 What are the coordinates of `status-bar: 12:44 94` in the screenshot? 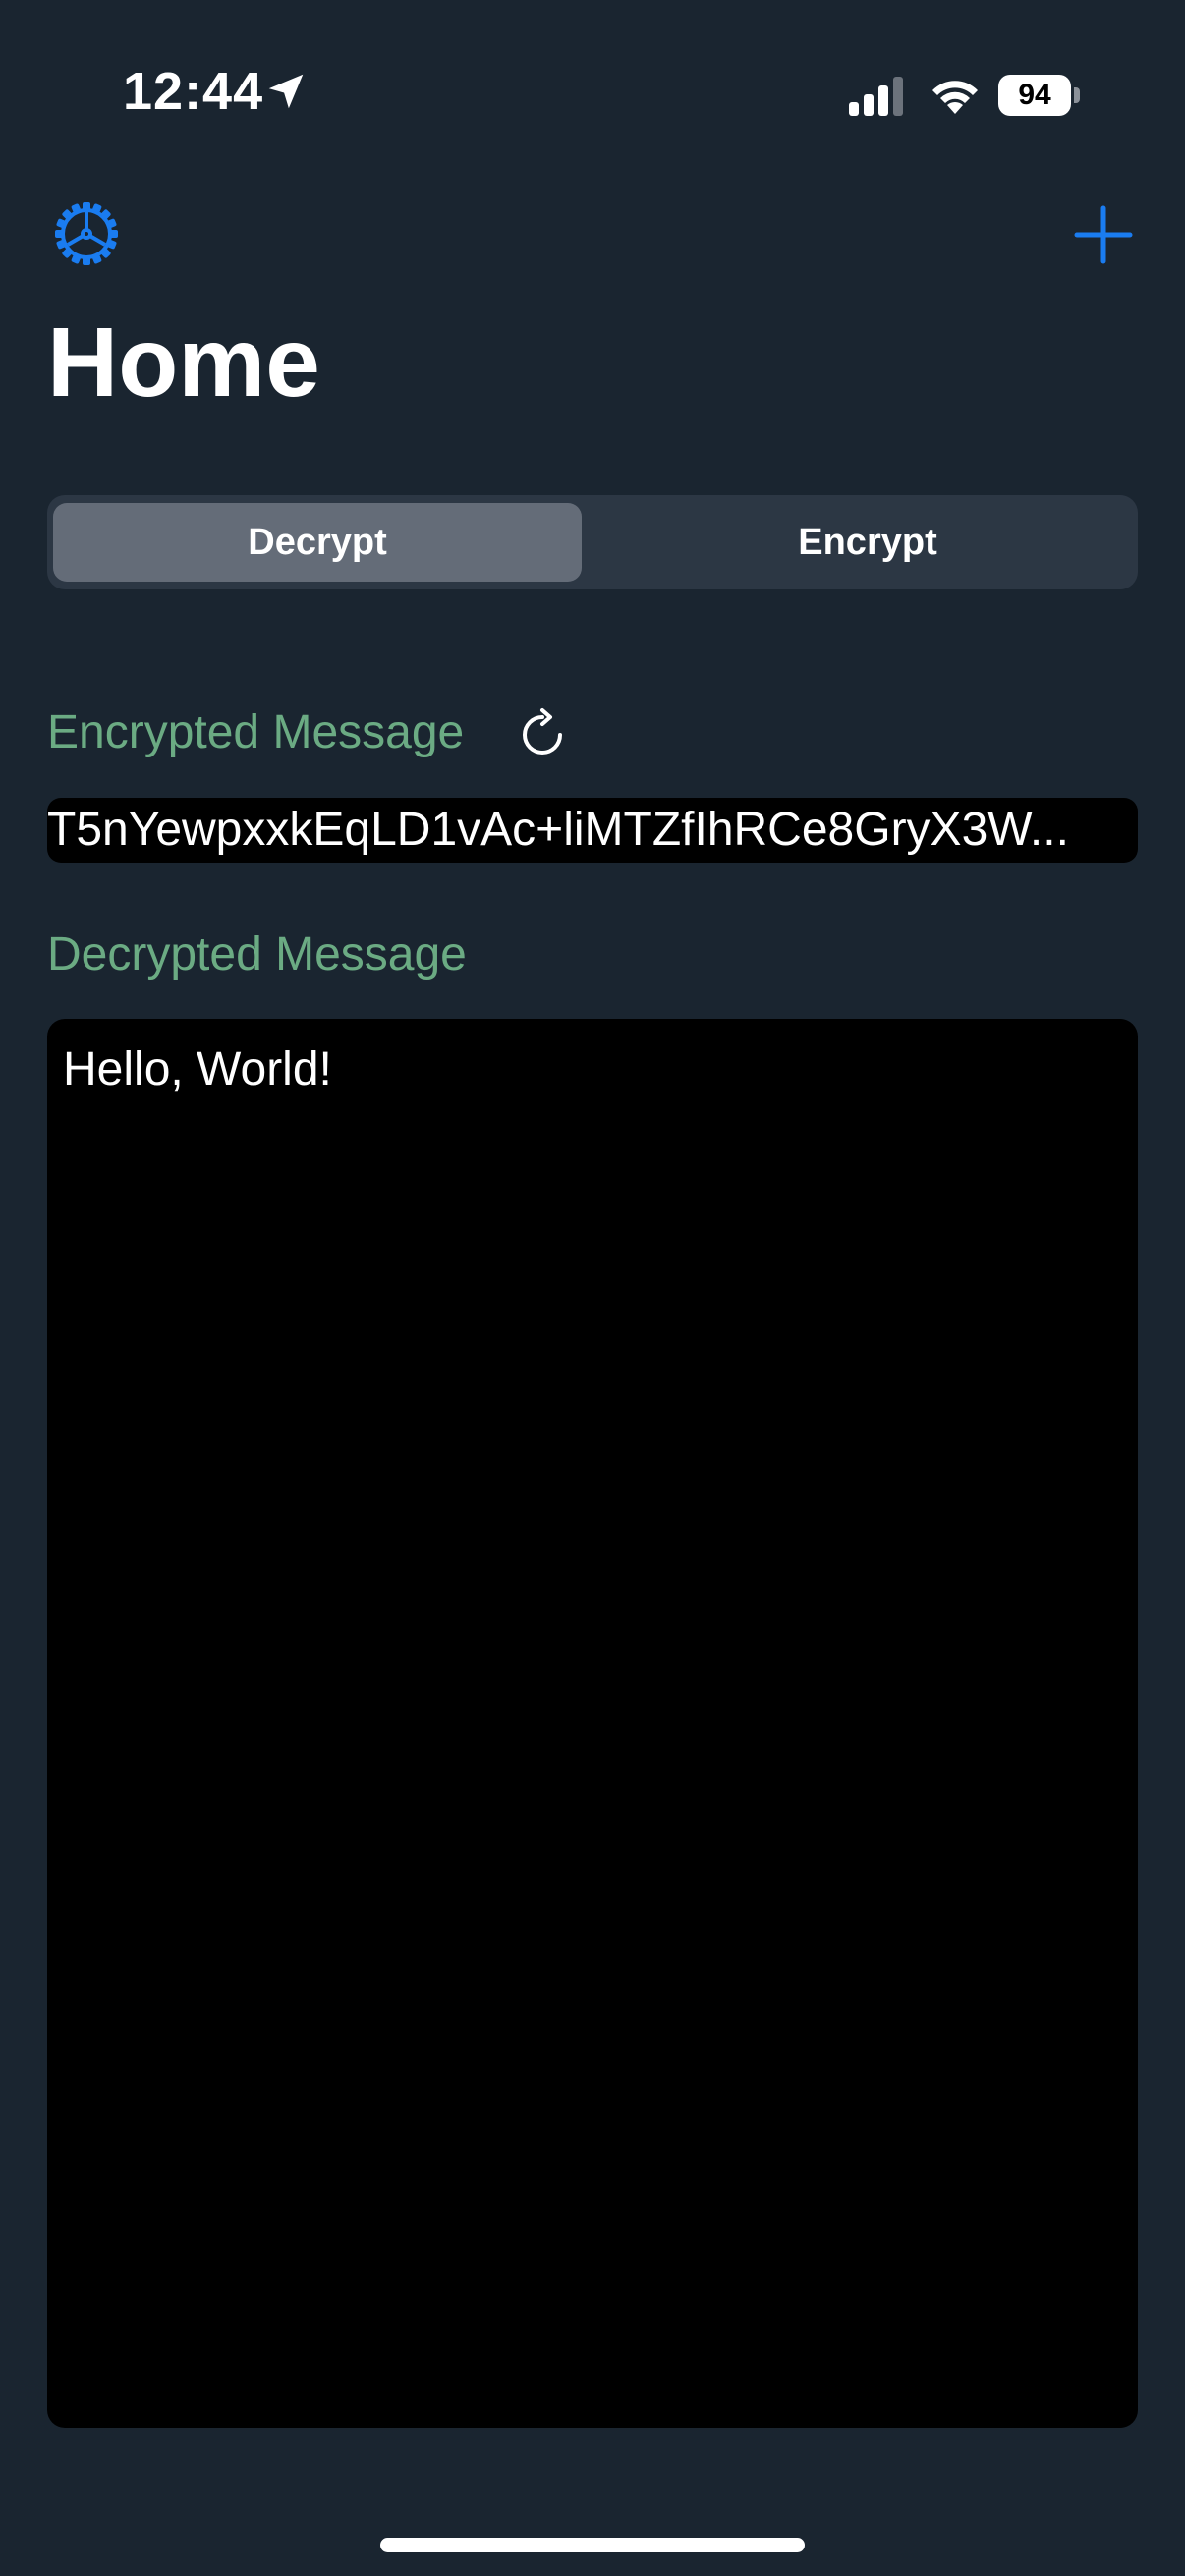 It's located at (592, 98).